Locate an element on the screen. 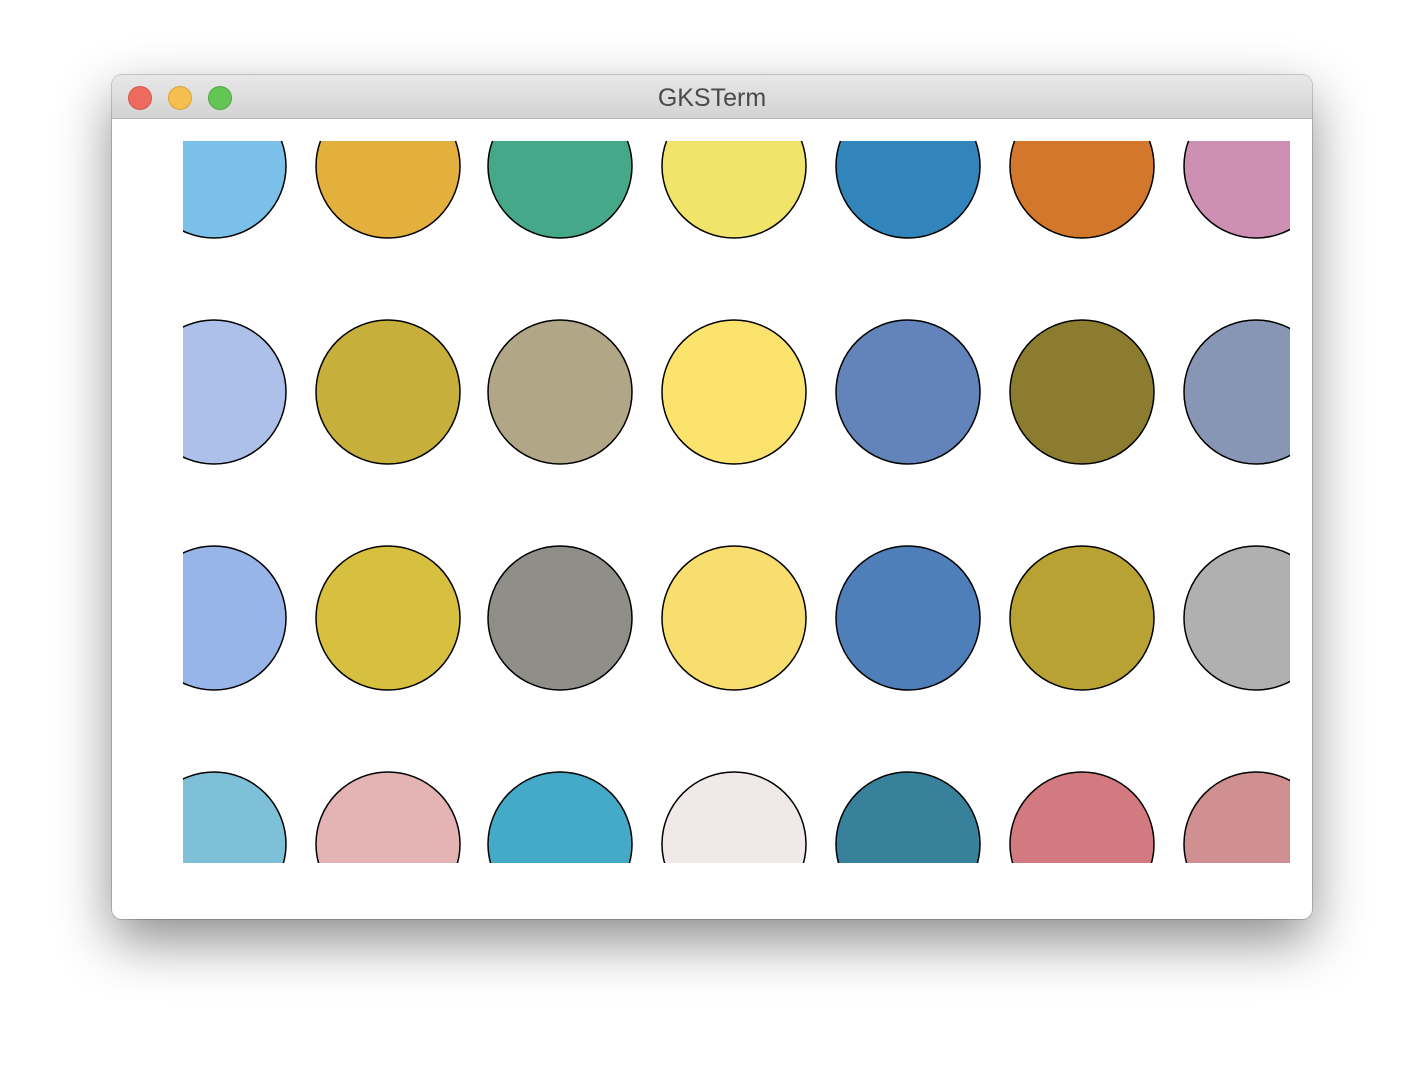 This screenshot has width=1424, height=1068. color-circle-r3-c1 is located at coordinates (235, 618).